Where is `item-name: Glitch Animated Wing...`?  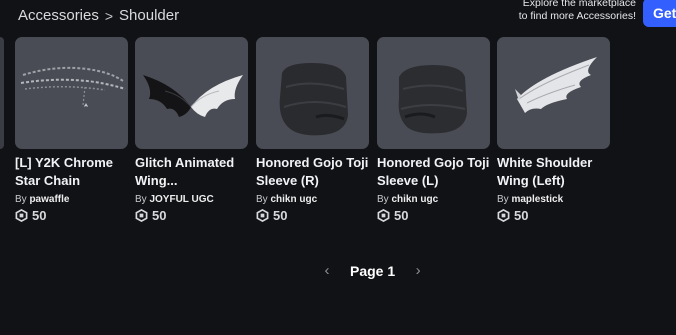
item-name: Glitch Animated Wing... is located at coordinates (191, 172).